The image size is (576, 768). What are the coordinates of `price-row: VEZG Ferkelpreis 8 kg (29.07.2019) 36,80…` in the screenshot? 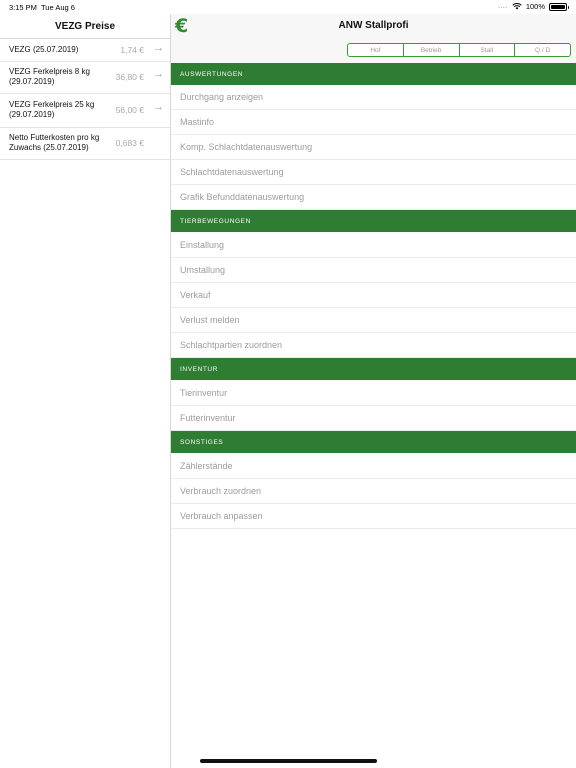 It's located at (85, 78).